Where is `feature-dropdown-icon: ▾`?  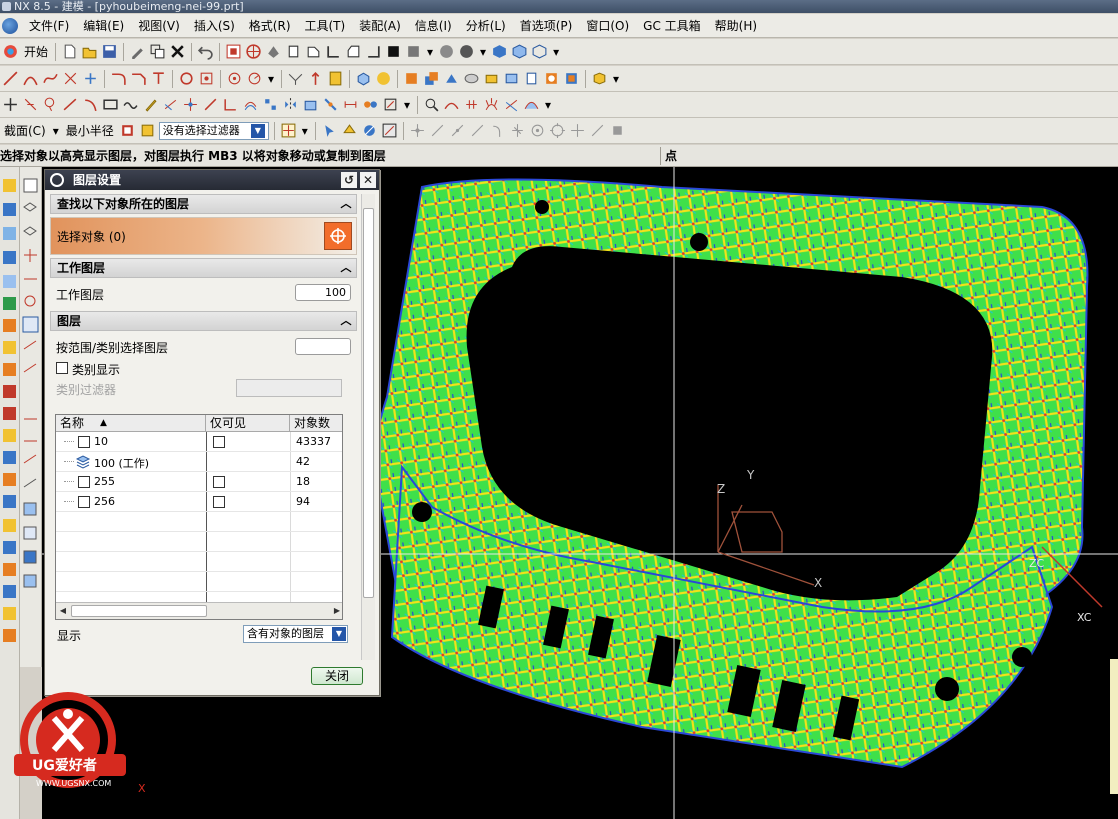
feature-dropdown-icon: ▾ is located at coordinates (616, 79).